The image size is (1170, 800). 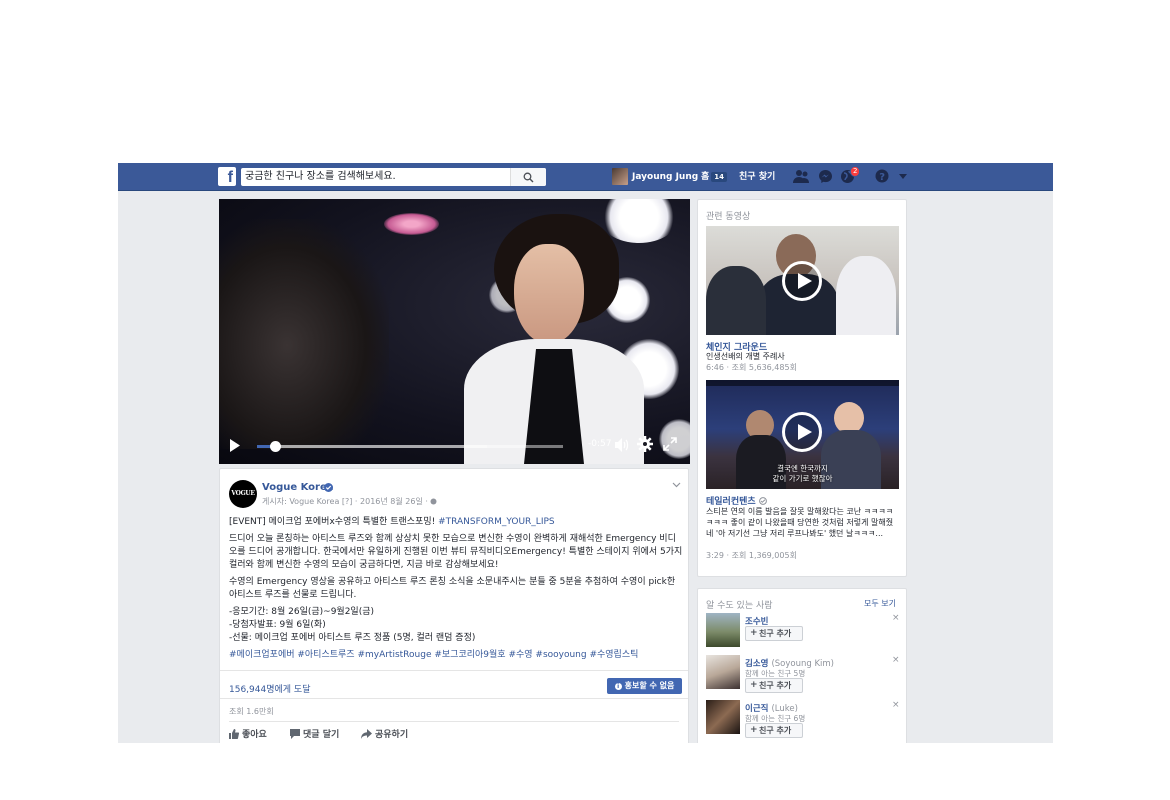 What do you see at coordinates (304, 334) in the screenshot?
I see `mirror-reflection` at bounding box center [304, 334].